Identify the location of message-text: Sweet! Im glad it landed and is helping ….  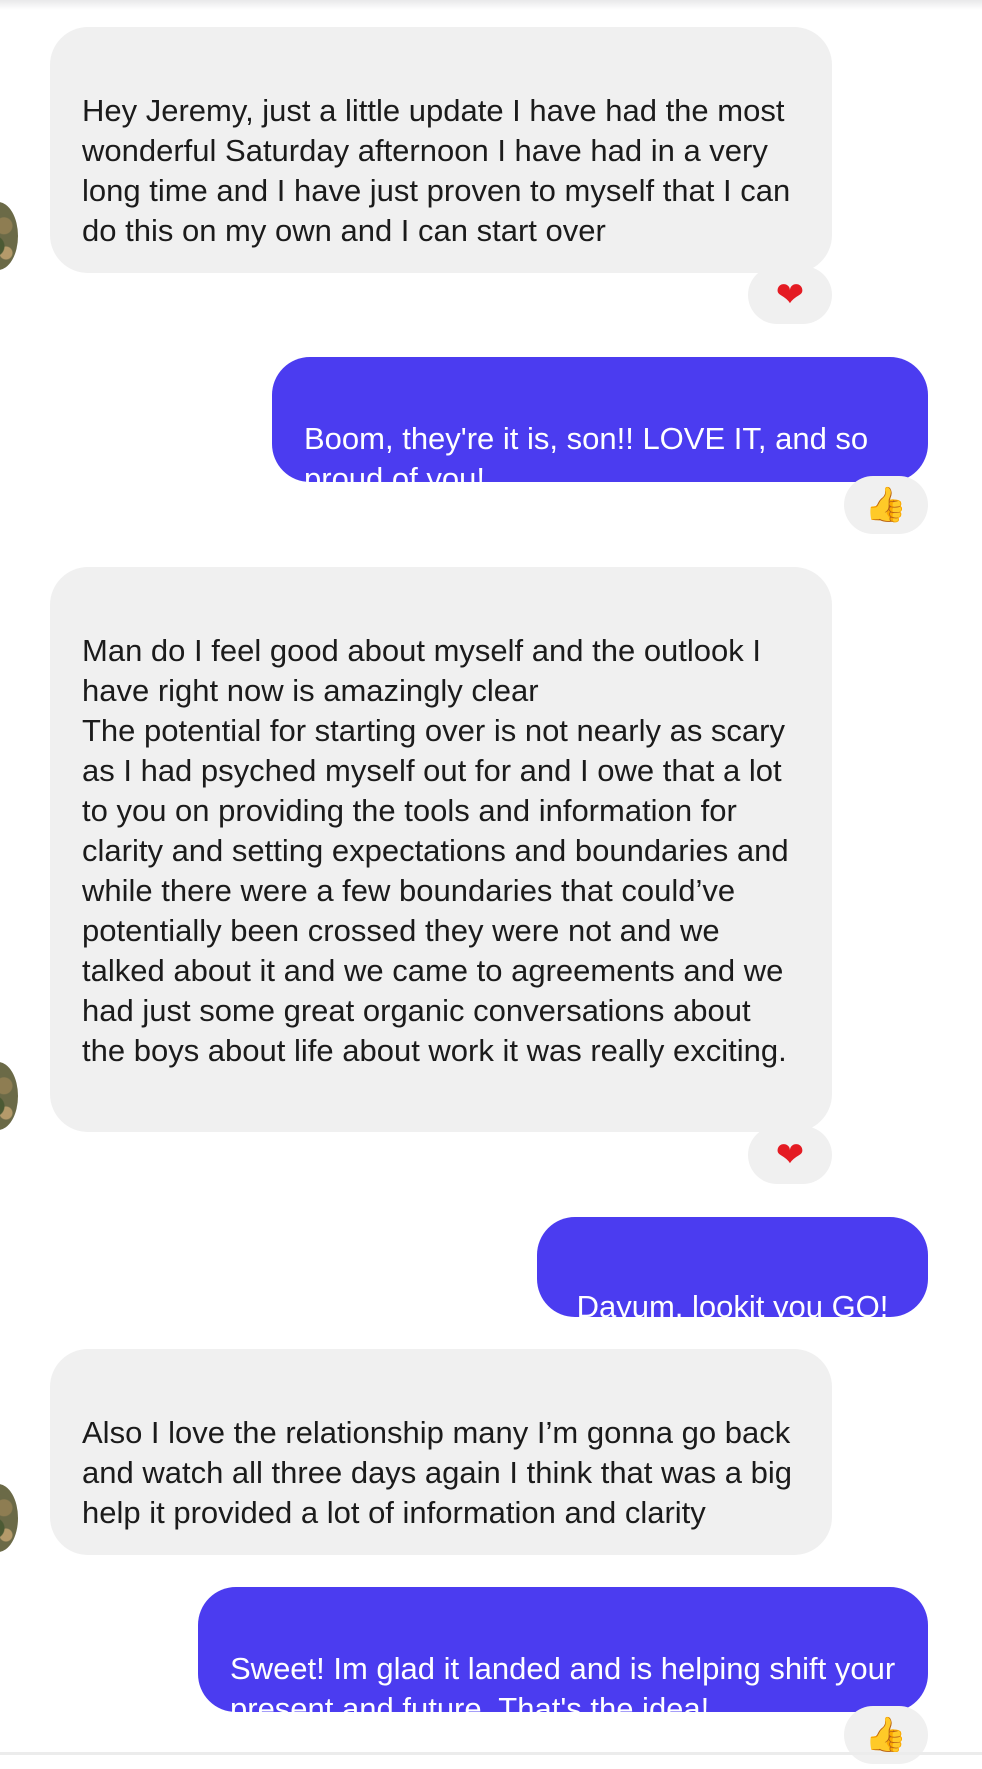
(563, 1688).